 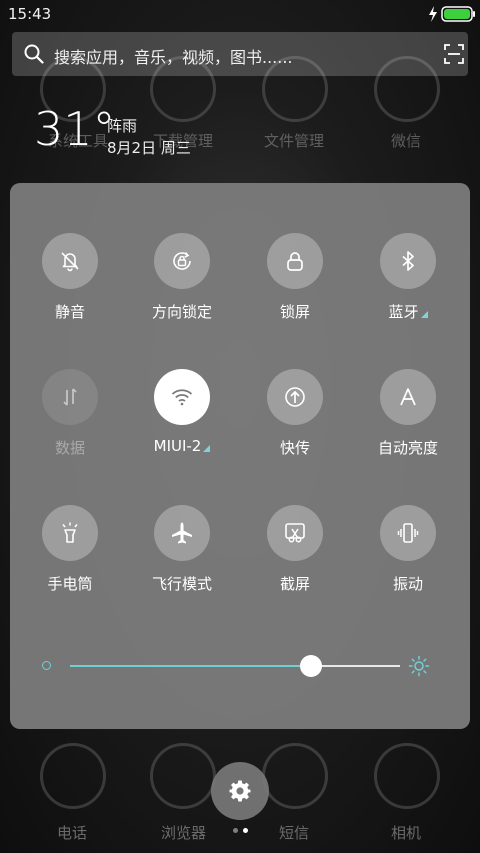 What do you see at coordinates (72, 833) in the screenshot?
I see `dock-label: 电话` at bounding box center [72, 833].